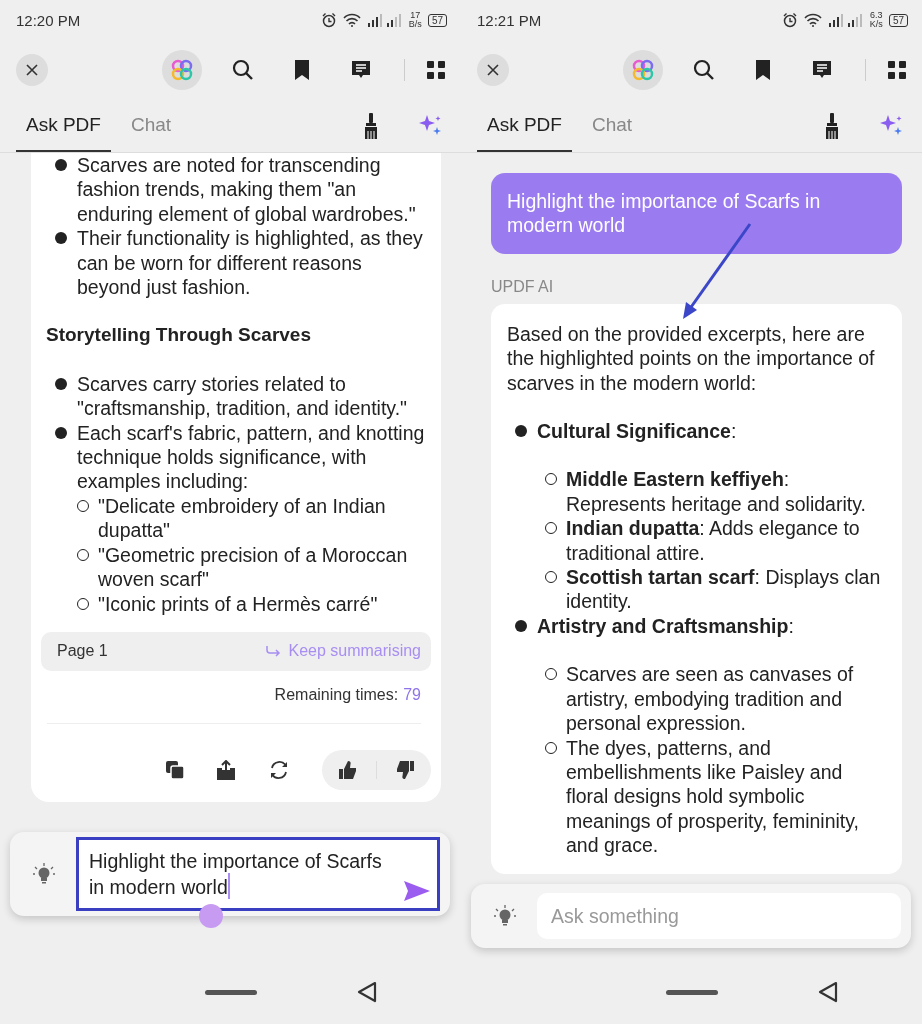  Describe the element at coordinates (226, 770) in the screenshot. I see `share-icon` at that location.